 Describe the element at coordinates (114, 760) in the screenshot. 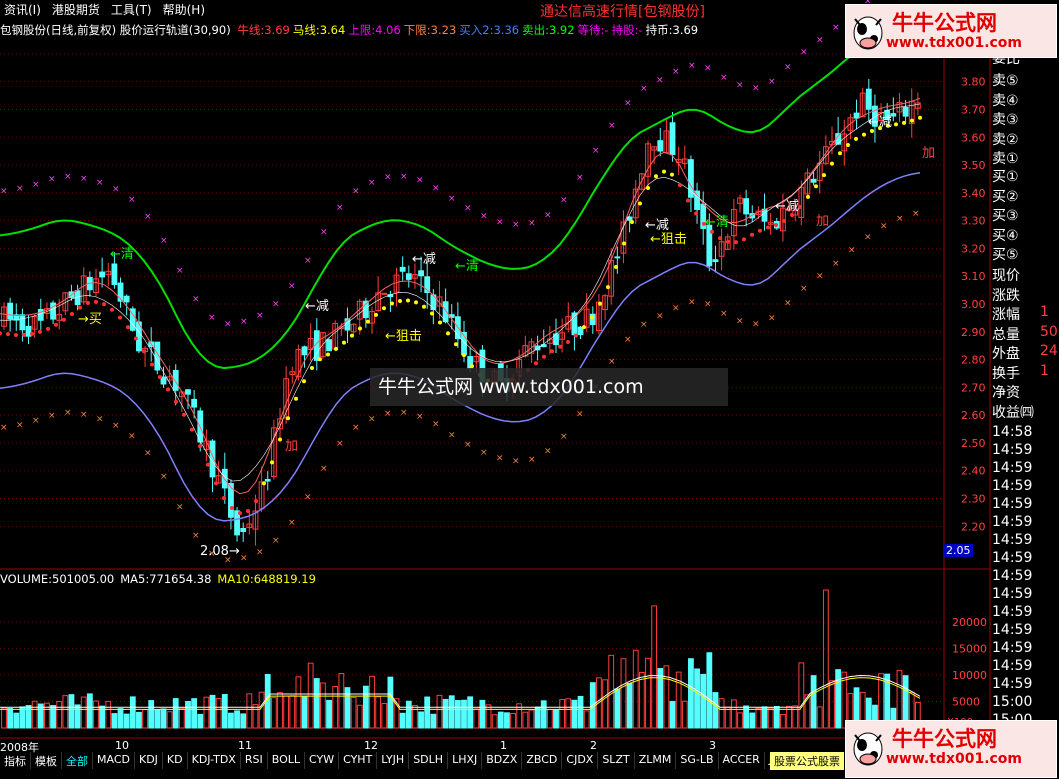

I see `tab-macd: MACD` at that location.